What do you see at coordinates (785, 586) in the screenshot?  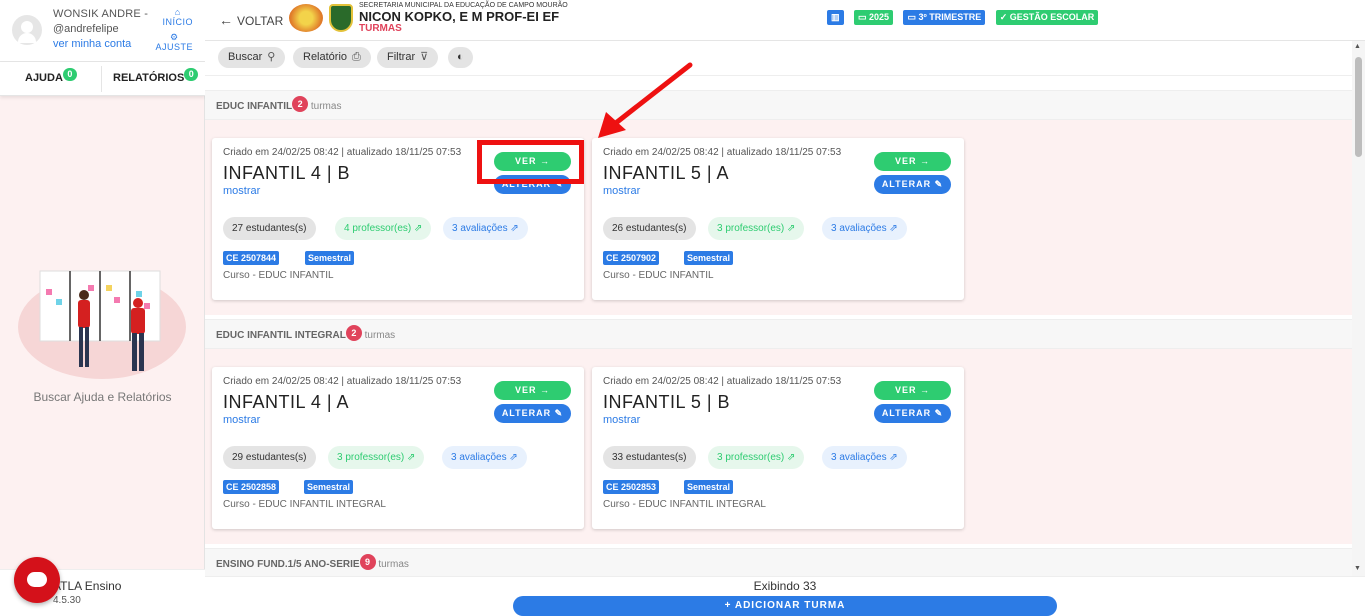 I see `showing-count: Exibindo 33` at bounding box center [785, 586].